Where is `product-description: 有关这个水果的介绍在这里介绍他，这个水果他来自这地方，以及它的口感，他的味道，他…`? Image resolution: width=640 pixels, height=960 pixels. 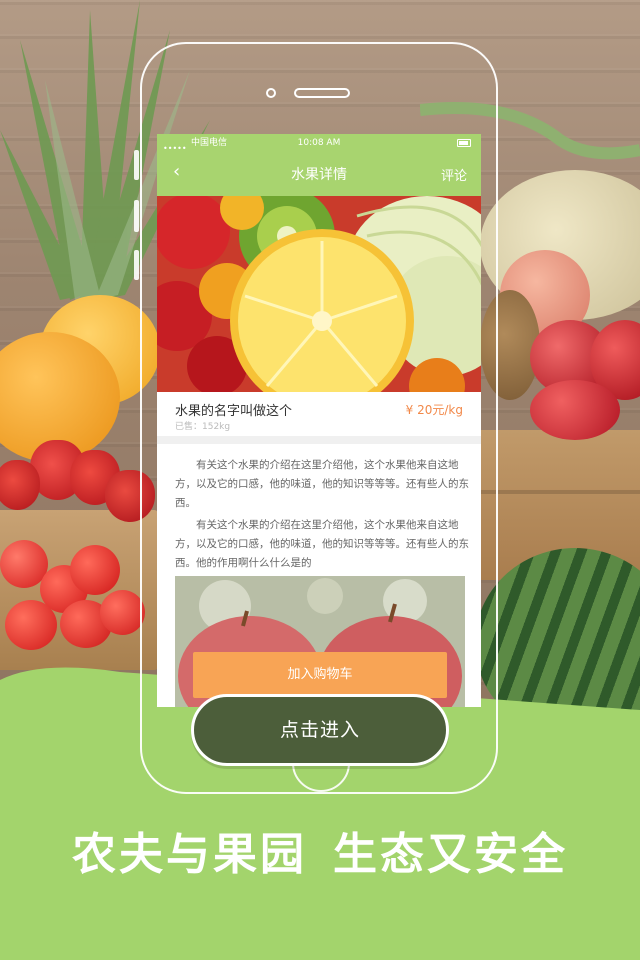 product-description: 有关这个水果的介绍在这里介绍他，这个水果他来自这地方，以及它的口感，他的味道，他… is located at coordinates (322, 516).